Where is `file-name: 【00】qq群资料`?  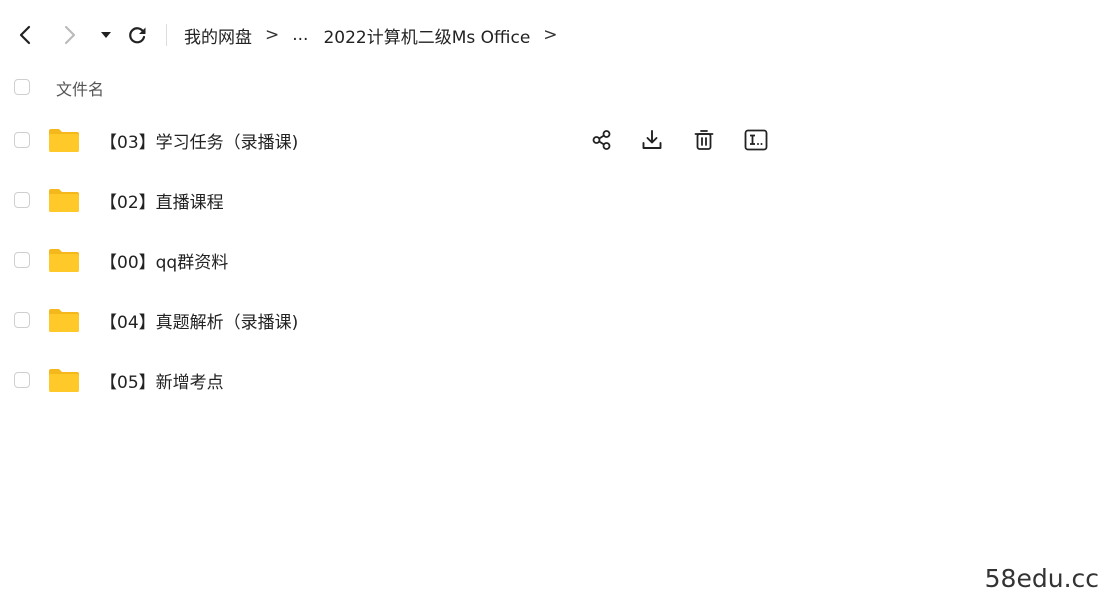 file-name: 【00】qq群资料 is located at coordinates (164, 260).